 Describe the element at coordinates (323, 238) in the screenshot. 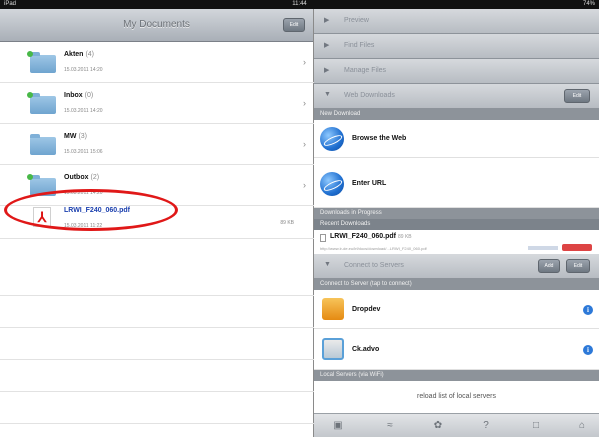

I see `file-icon` at that location.